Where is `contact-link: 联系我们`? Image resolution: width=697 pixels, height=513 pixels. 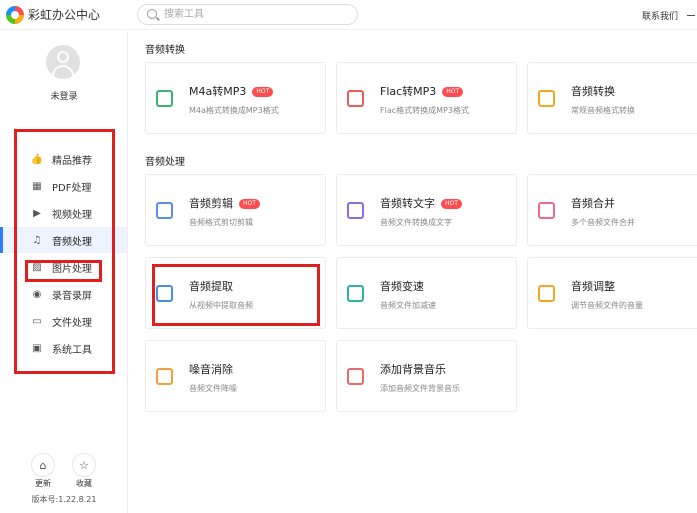 contact-link: 联系我们 is located at coordinates (660, 15).